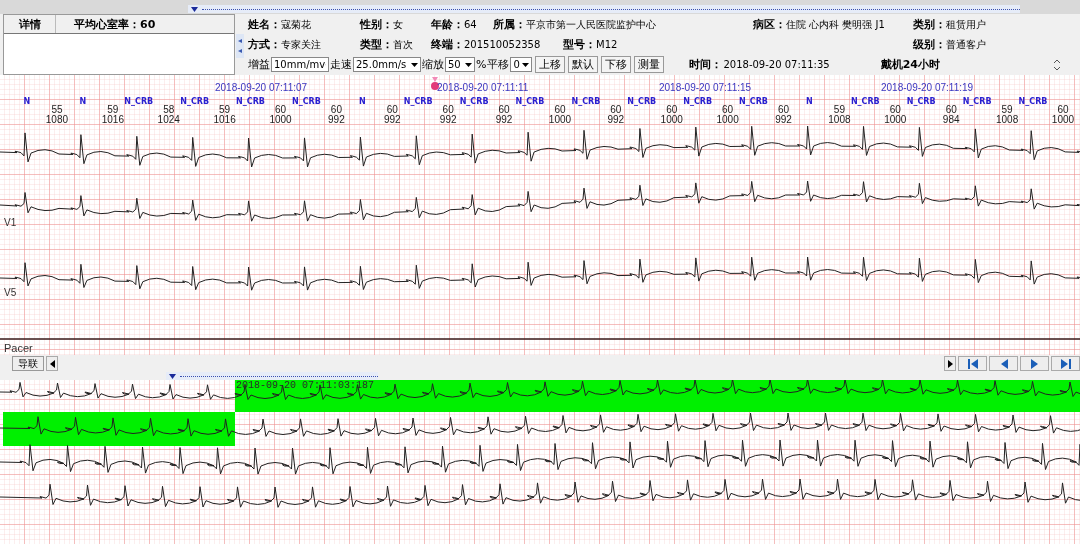 This screenshot has width=1080, height=544. What do you see at coordinates (502, 44) in the screenshot?
I see `field-value: 201510052358` at bounding box center [502, 44].